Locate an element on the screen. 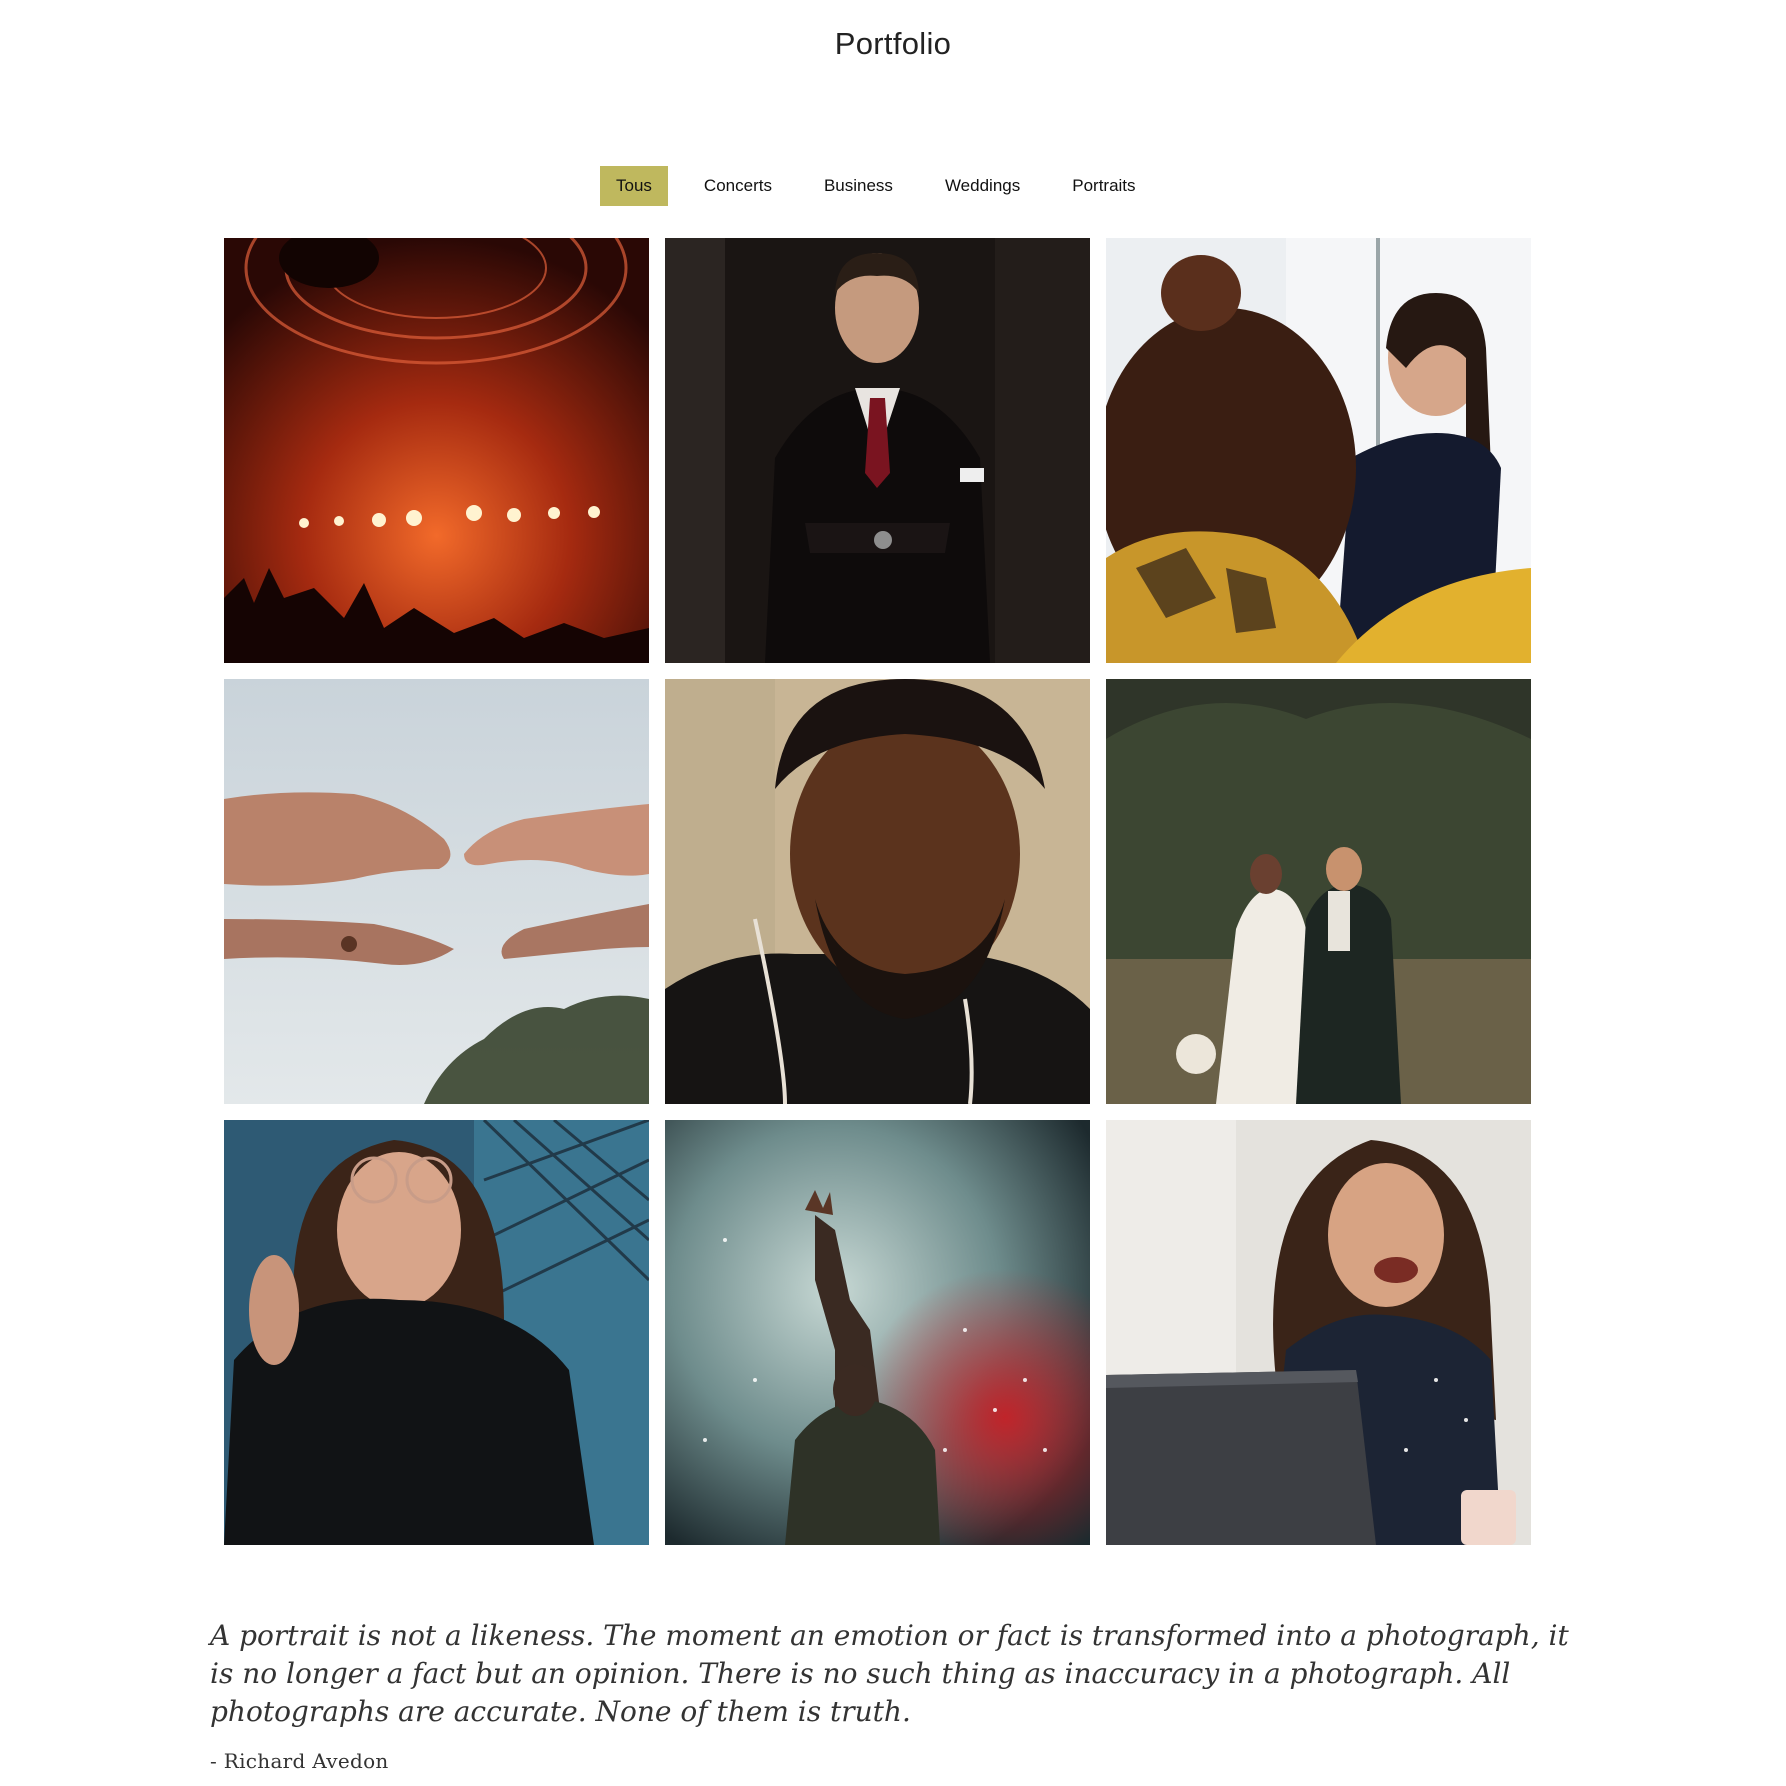  photo-performer-smoke is located at coordinates (877, 1332).